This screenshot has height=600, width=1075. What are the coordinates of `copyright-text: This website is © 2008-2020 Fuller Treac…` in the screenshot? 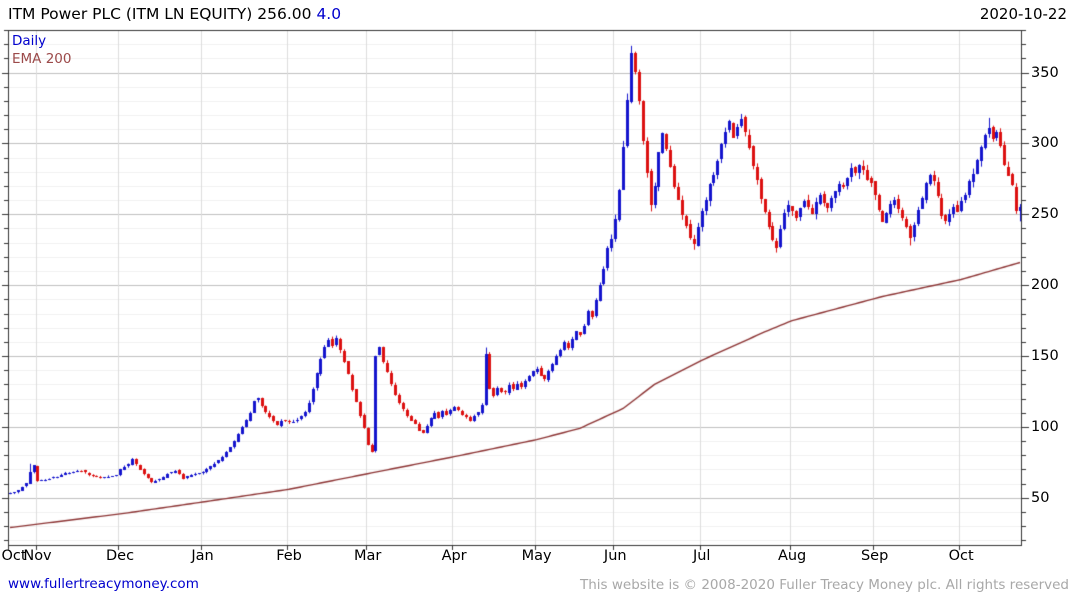 It's located at (824, 585).